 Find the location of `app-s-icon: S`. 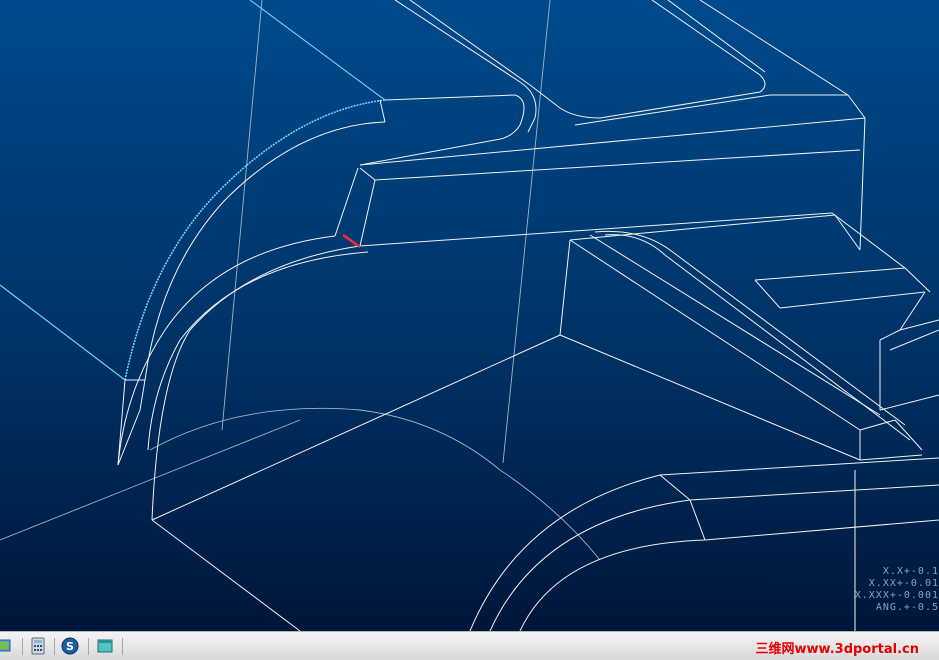

app-s-icon: S is located at coordinates (70, 646).